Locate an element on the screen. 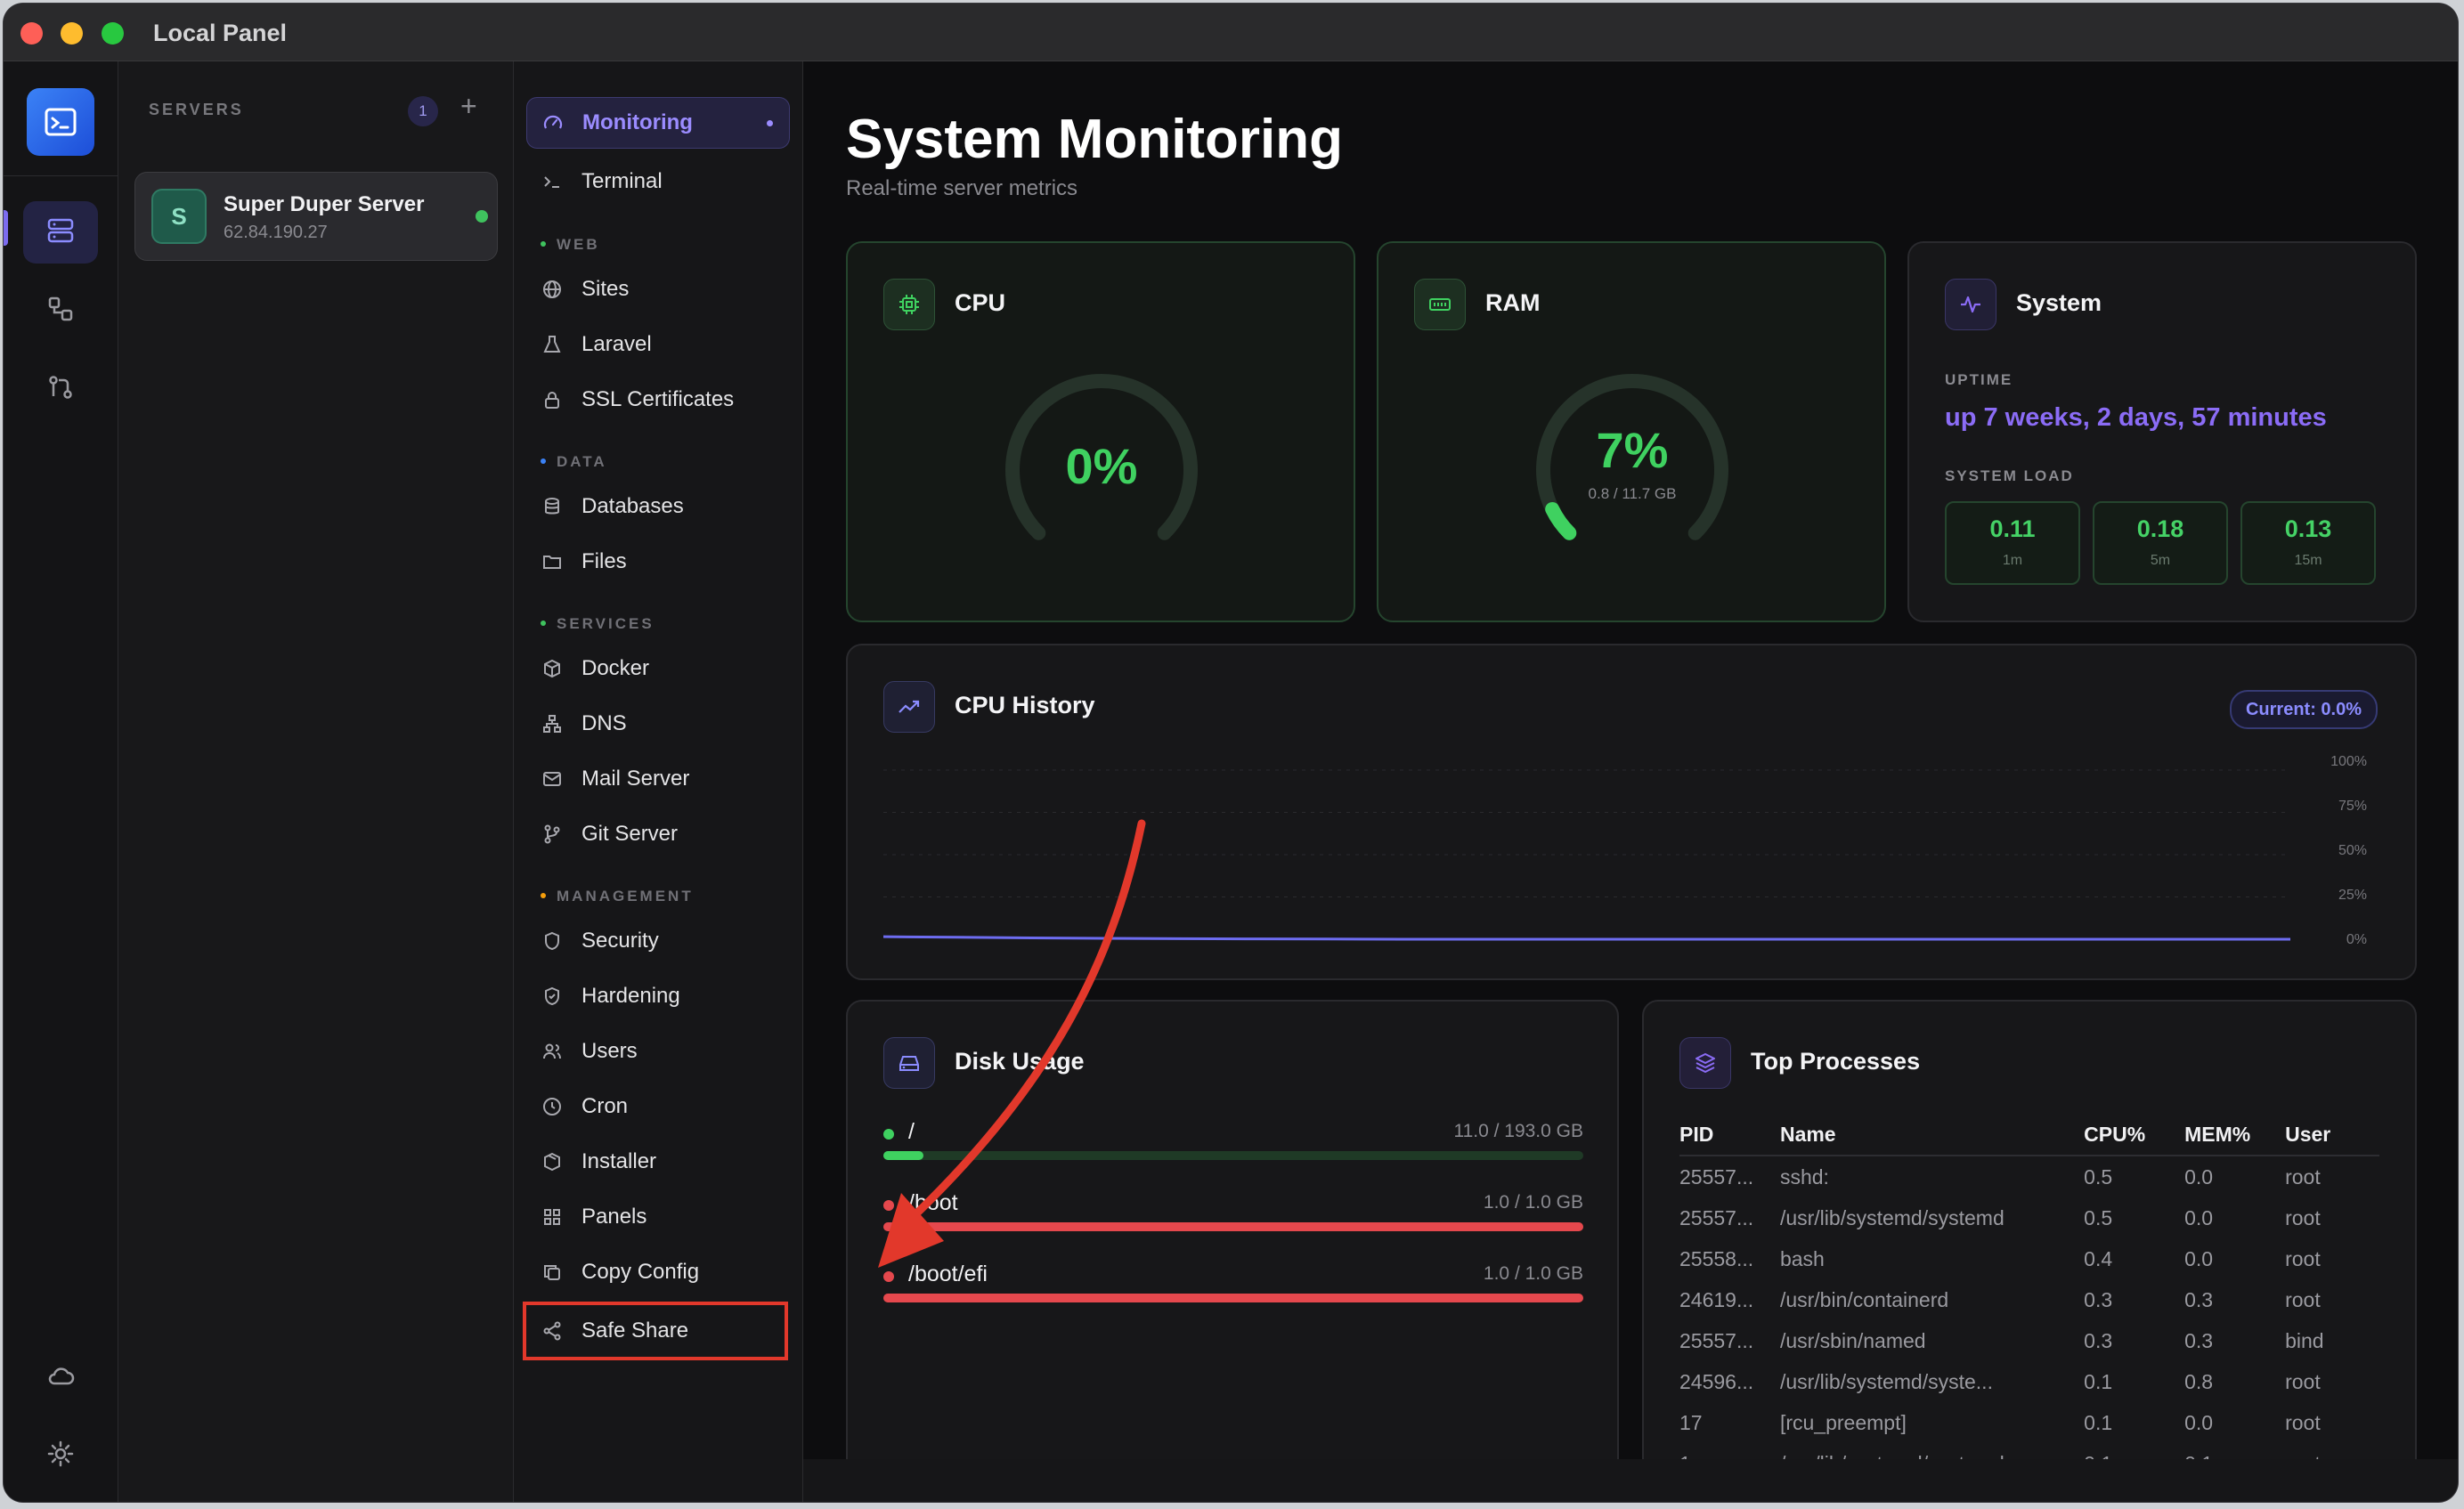 This screenshot has height=1509, width=2464. column-header: Name is located at coordinates (1932, 1136).